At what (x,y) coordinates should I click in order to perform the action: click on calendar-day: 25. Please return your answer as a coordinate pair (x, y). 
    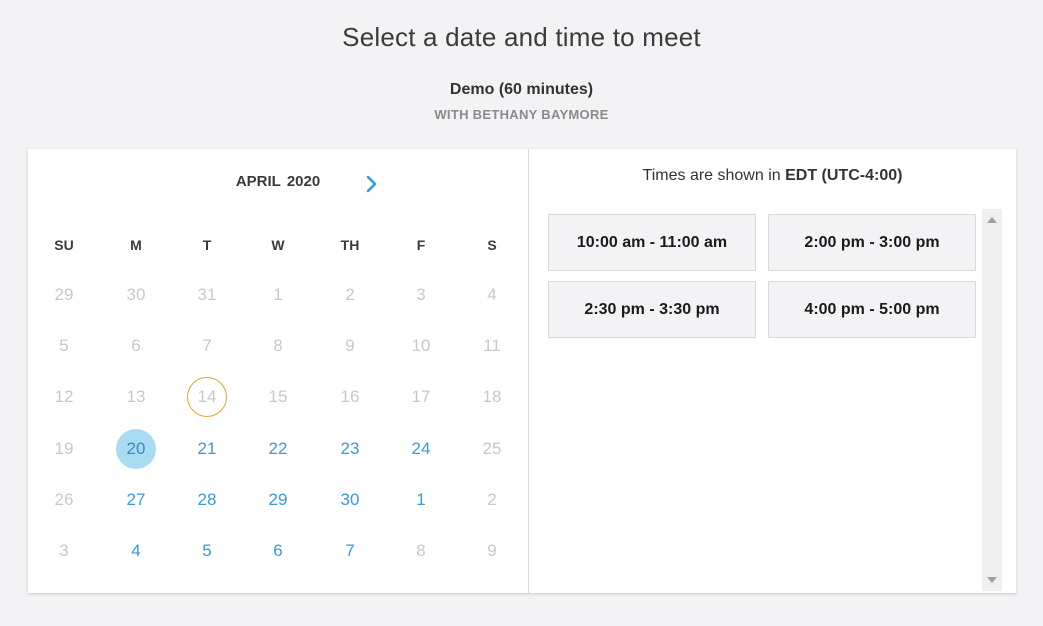
    Looking at the image, I should click on (492, 448).